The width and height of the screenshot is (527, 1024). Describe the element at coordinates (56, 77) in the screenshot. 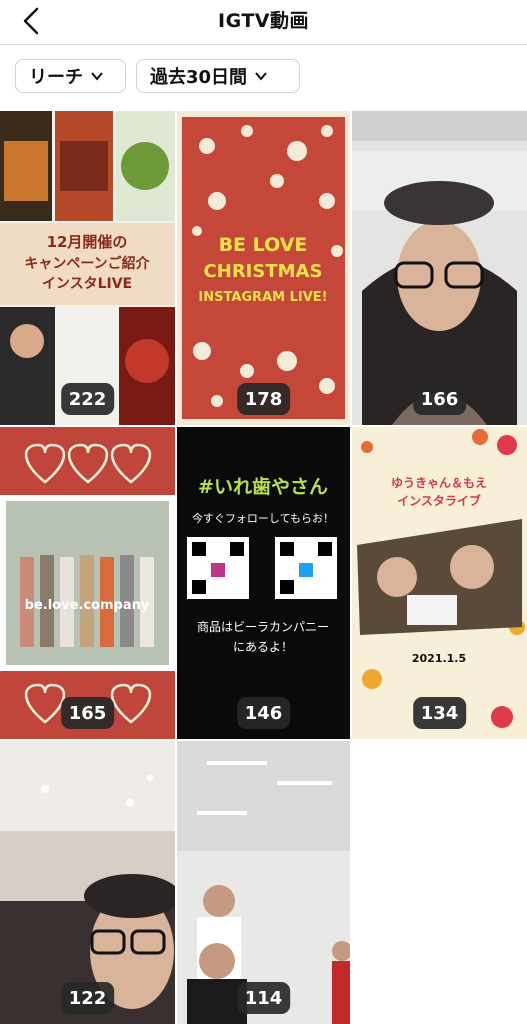

I see `metric-label: リーチ` at that location.